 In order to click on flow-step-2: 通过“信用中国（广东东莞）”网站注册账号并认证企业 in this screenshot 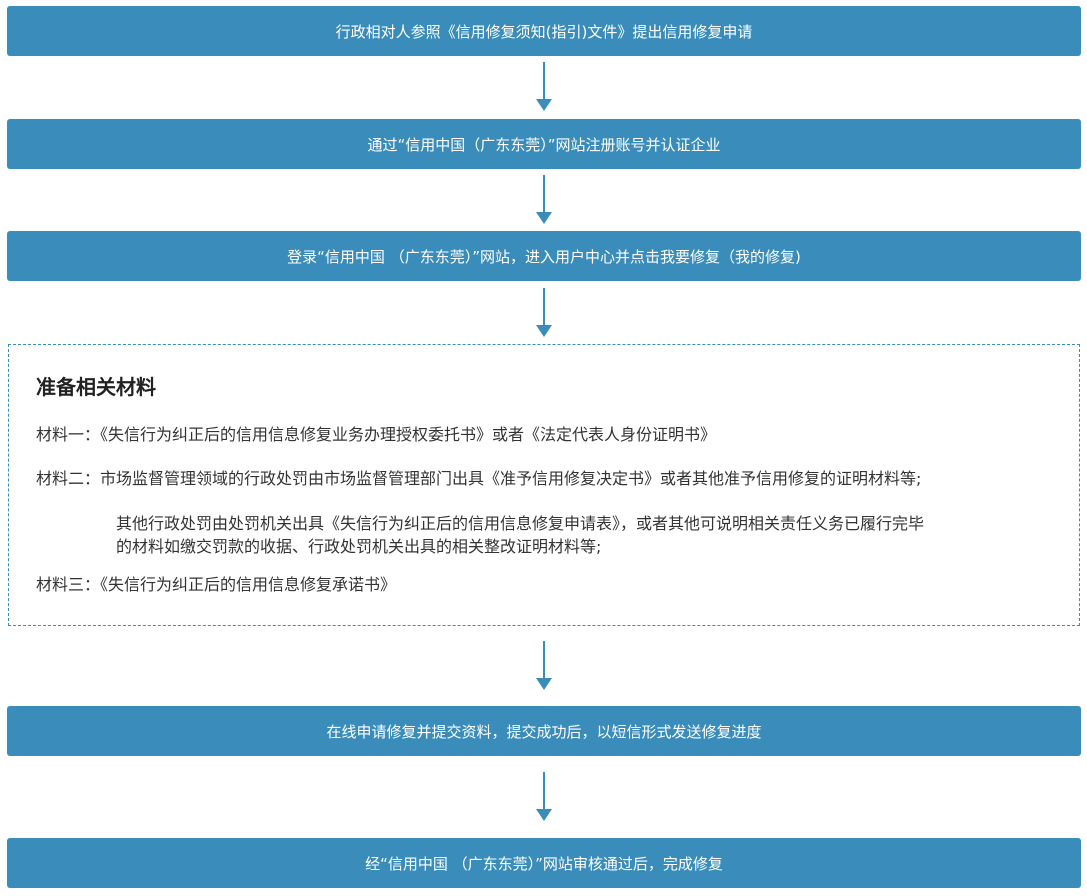, I will do `click(544, 144)`.